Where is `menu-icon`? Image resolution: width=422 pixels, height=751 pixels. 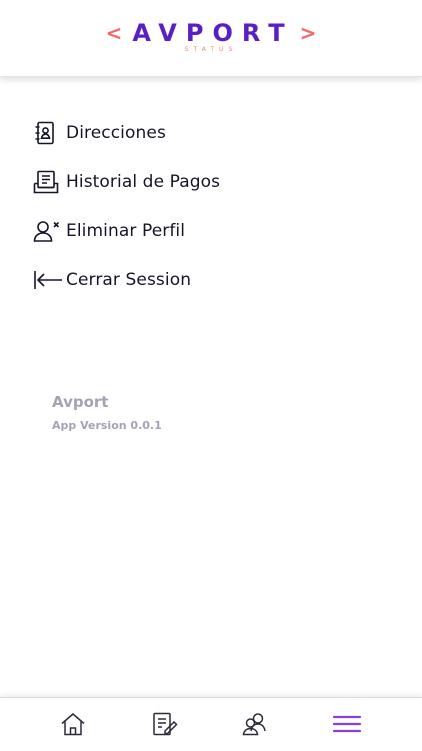 menu-icon is located at coordinates (347, 726).